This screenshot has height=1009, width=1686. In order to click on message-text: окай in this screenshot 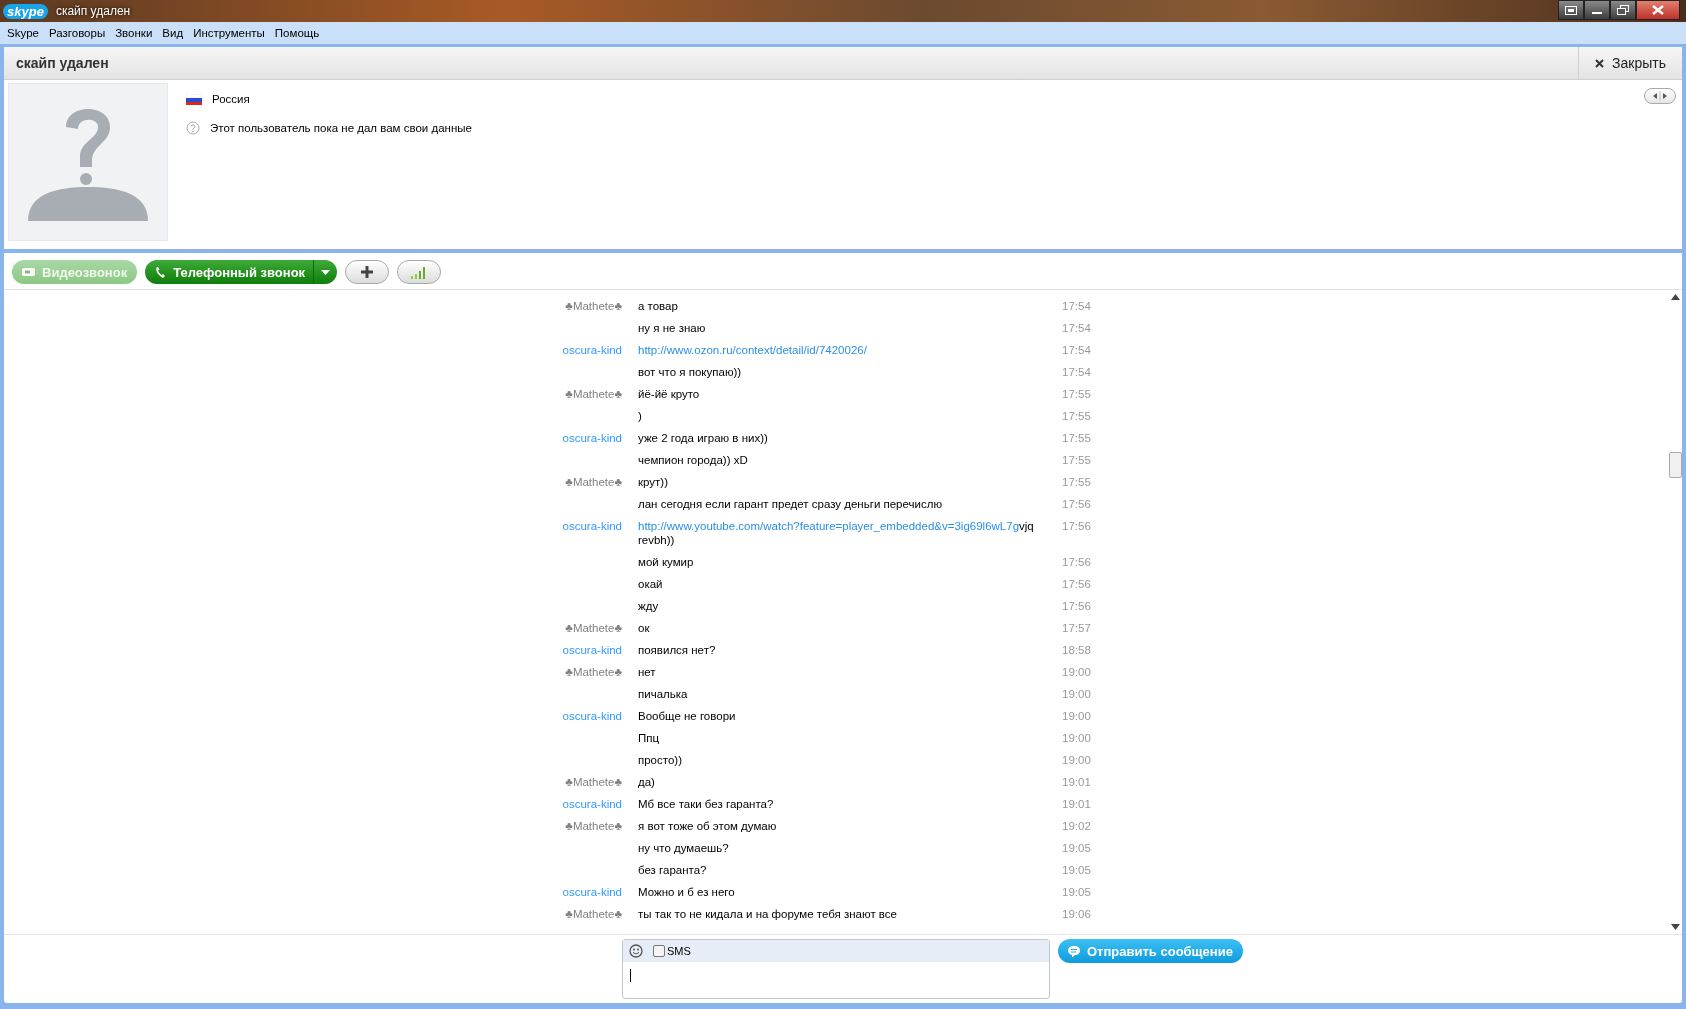, I will do `click(651, 584)`.